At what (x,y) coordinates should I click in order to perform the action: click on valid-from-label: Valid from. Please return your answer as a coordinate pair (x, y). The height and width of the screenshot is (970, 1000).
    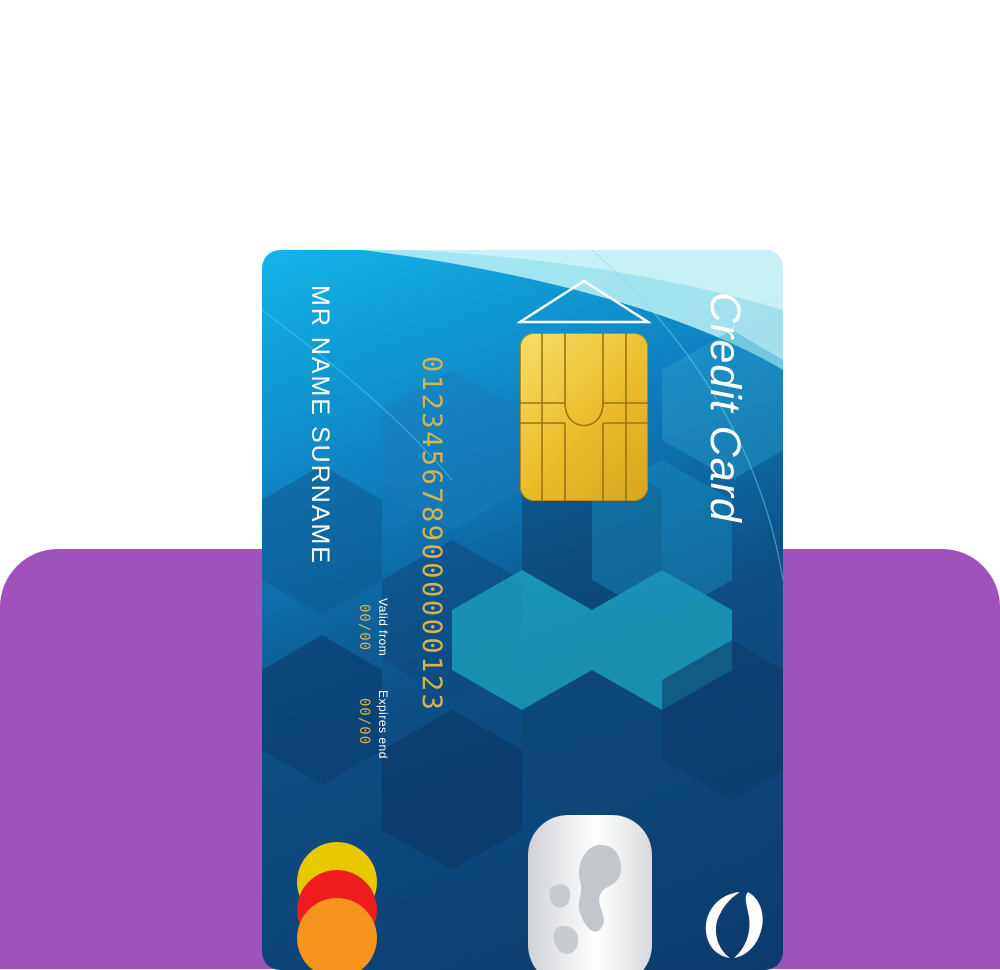
    Looking at the image, I should click on (383, 627).